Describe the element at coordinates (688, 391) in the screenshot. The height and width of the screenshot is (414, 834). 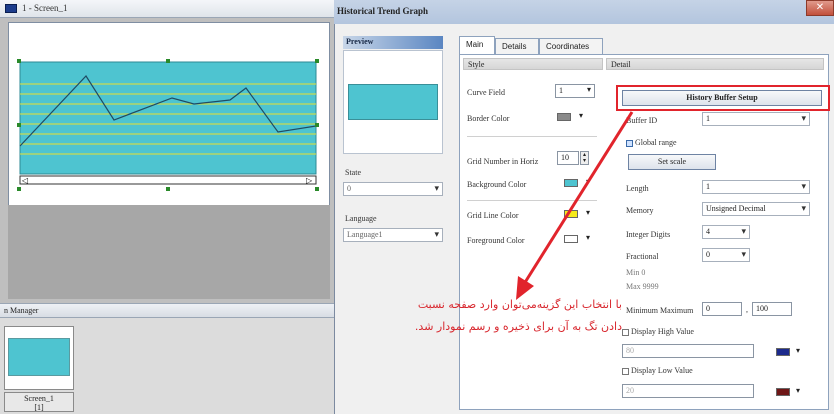
I see `low-value-input: 20` at that location.